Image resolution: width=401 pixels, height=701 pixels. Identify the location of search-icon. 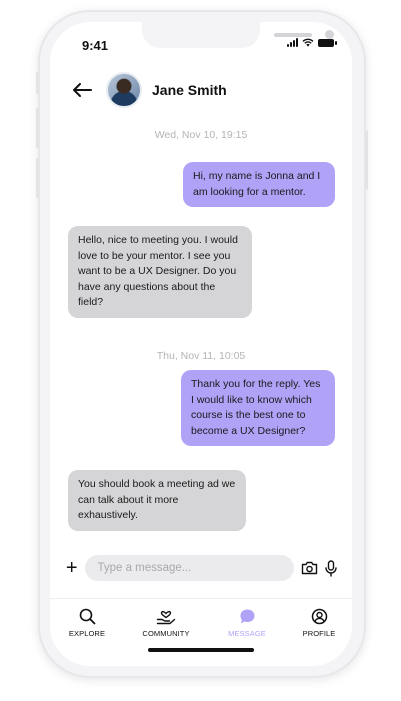
(87, 616).